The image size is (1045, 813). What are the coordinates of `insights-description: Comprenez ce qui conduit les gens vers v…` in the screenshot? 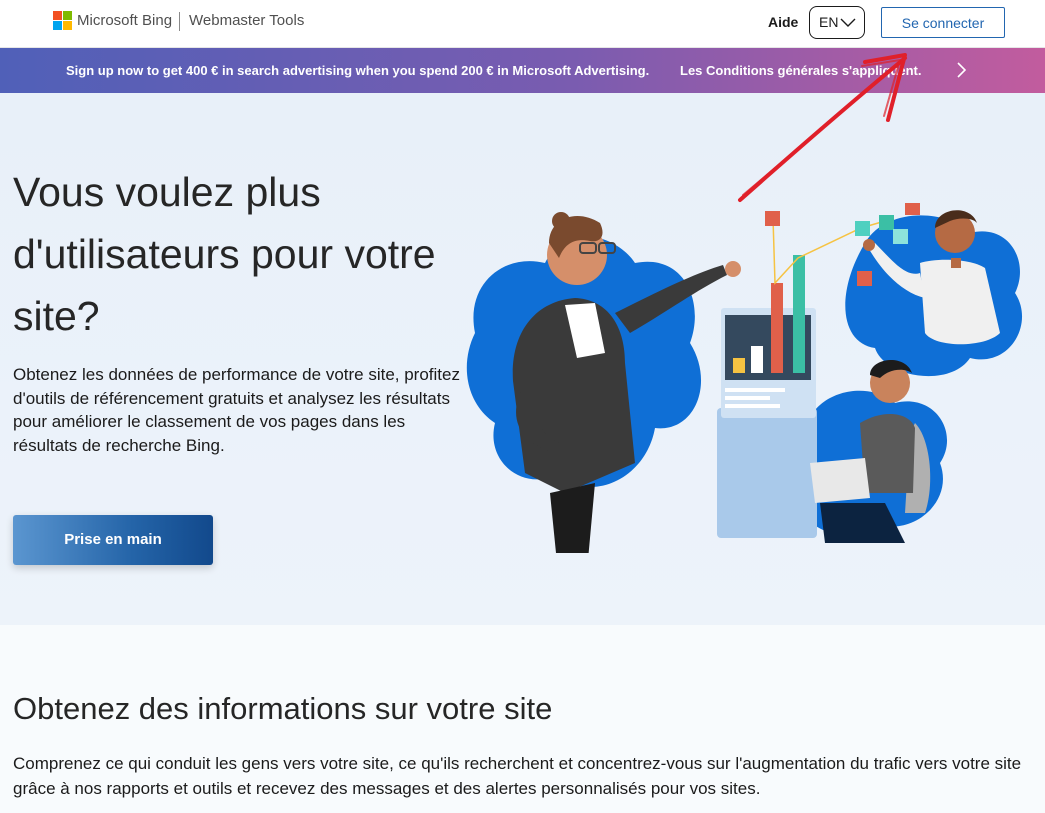 It's located at (517, 776).